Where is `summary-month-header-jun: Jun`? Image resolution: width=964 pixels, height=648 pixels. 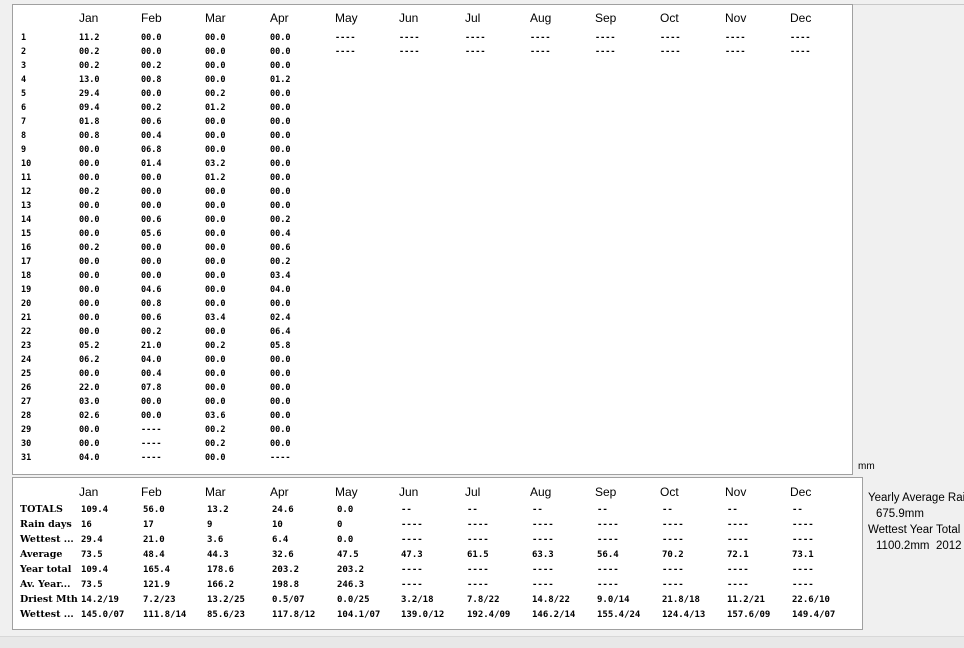
summary-month-header-jun: Jun is located at coordinates (409, 492).